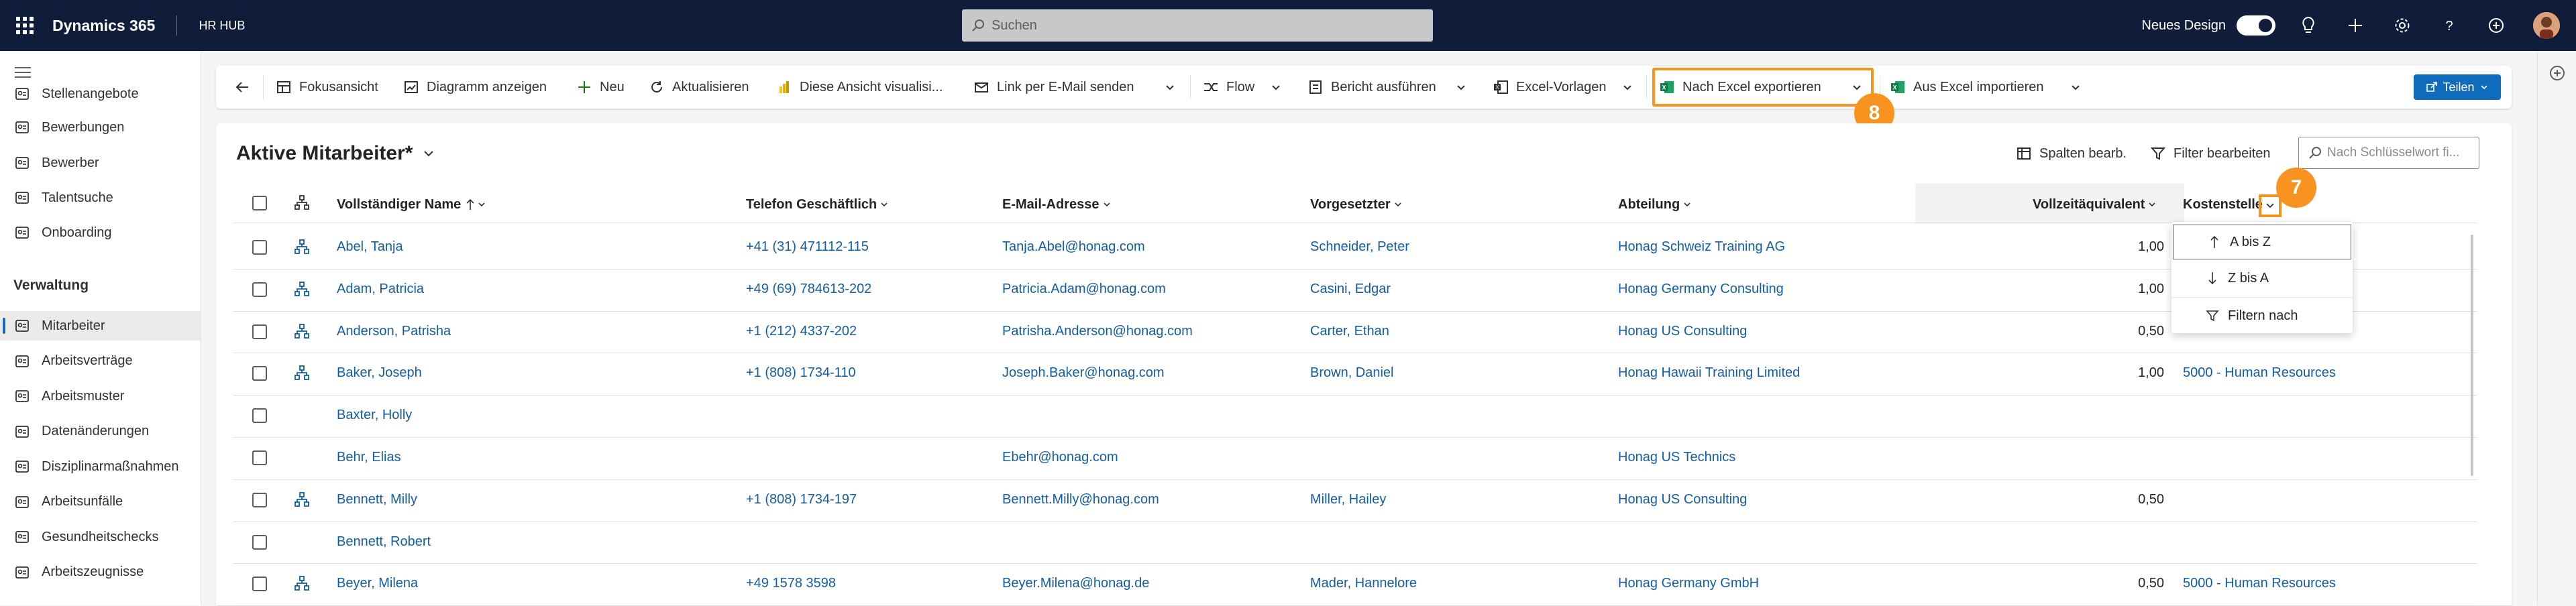 This screenshot has height=606, width=2576. I want to click on cell-email: Tanja.Abel@honag.com, so click(1073, 247).